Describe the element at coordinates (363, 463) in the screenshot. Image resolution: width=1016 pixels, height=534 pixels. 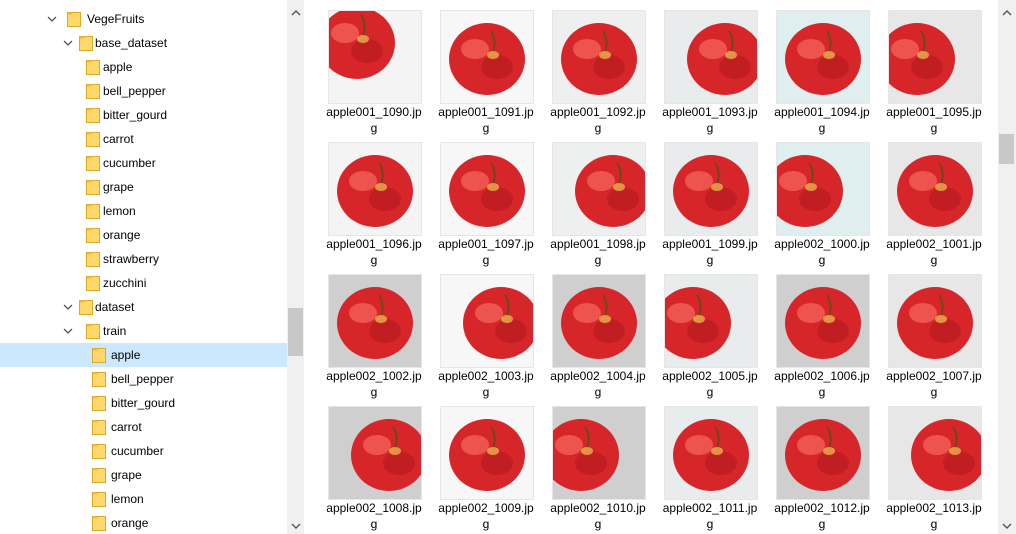
I see `file-tile: apple002_1008.jp g` at that location.